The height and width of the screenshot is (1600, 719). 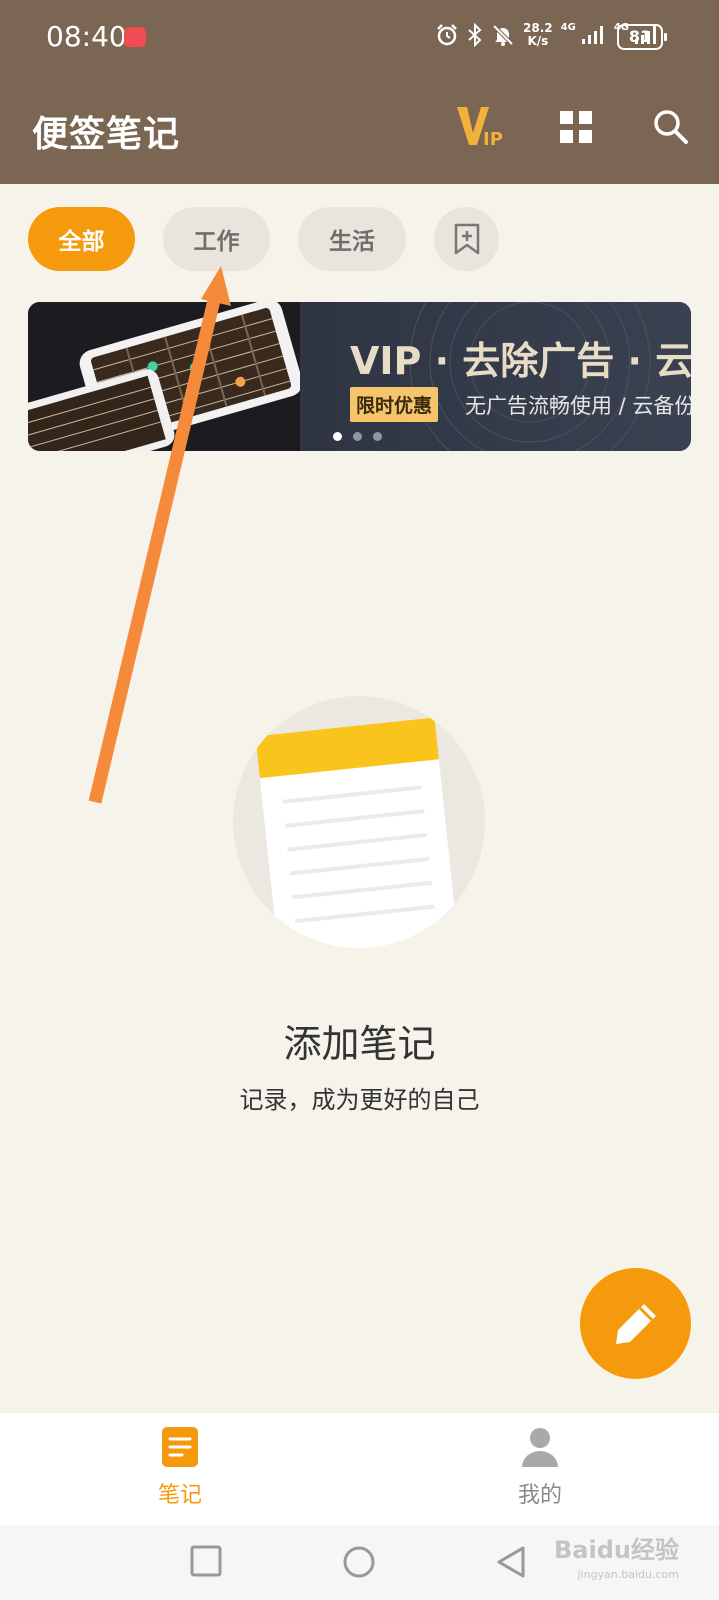 I want to click on battery-icon: 81, so click(x=642, y=37).